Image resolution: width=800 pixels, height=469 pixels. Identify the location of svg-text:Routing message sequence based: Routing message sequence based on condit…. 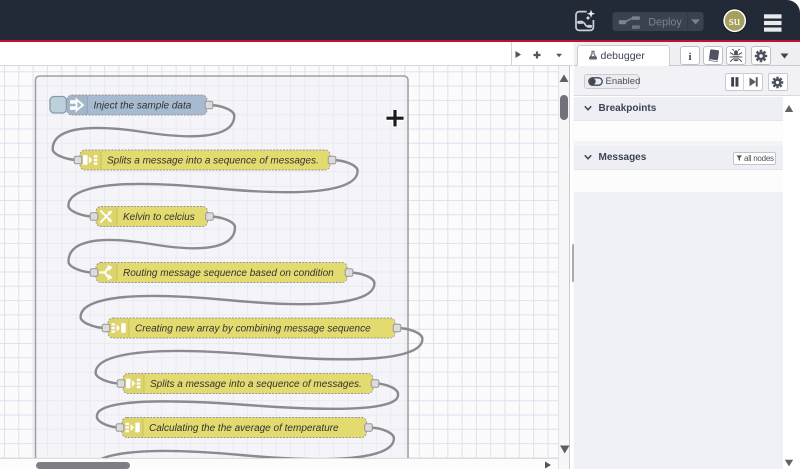
(228, 273).